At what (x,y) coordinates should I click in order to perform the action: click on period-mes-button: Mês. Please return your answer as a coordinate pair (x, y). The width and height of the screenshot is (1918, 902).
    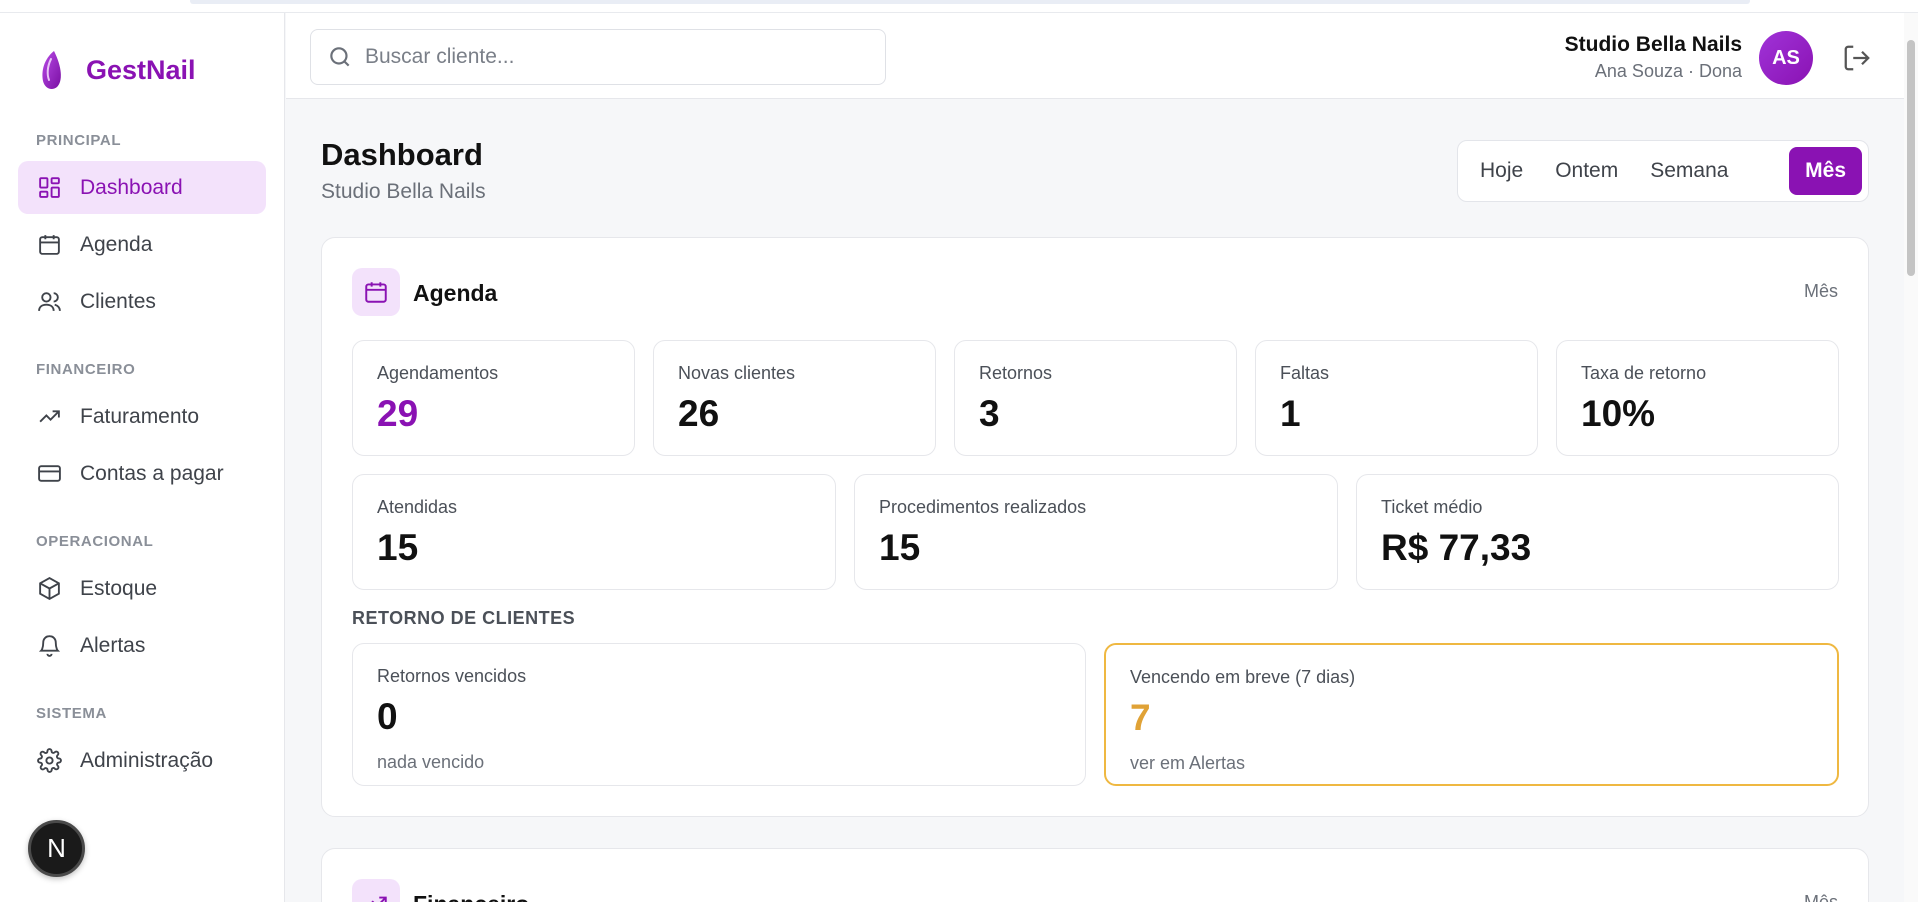
    Looking at the image, I should click on (1825, 171).